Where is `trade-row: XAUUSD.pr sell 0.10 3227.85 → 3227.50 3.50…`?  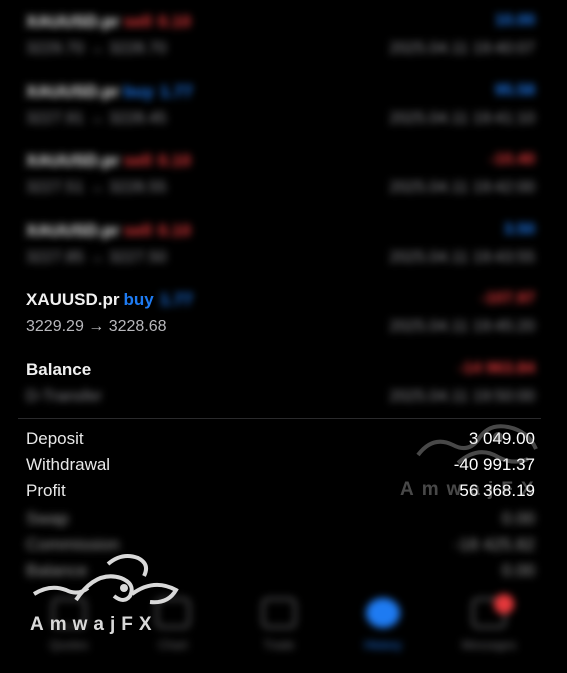 trade-row: XAUUSD.pr sell 0.10 3227.85 → 3227.50 3.50… is located at coordinates (280, 252).